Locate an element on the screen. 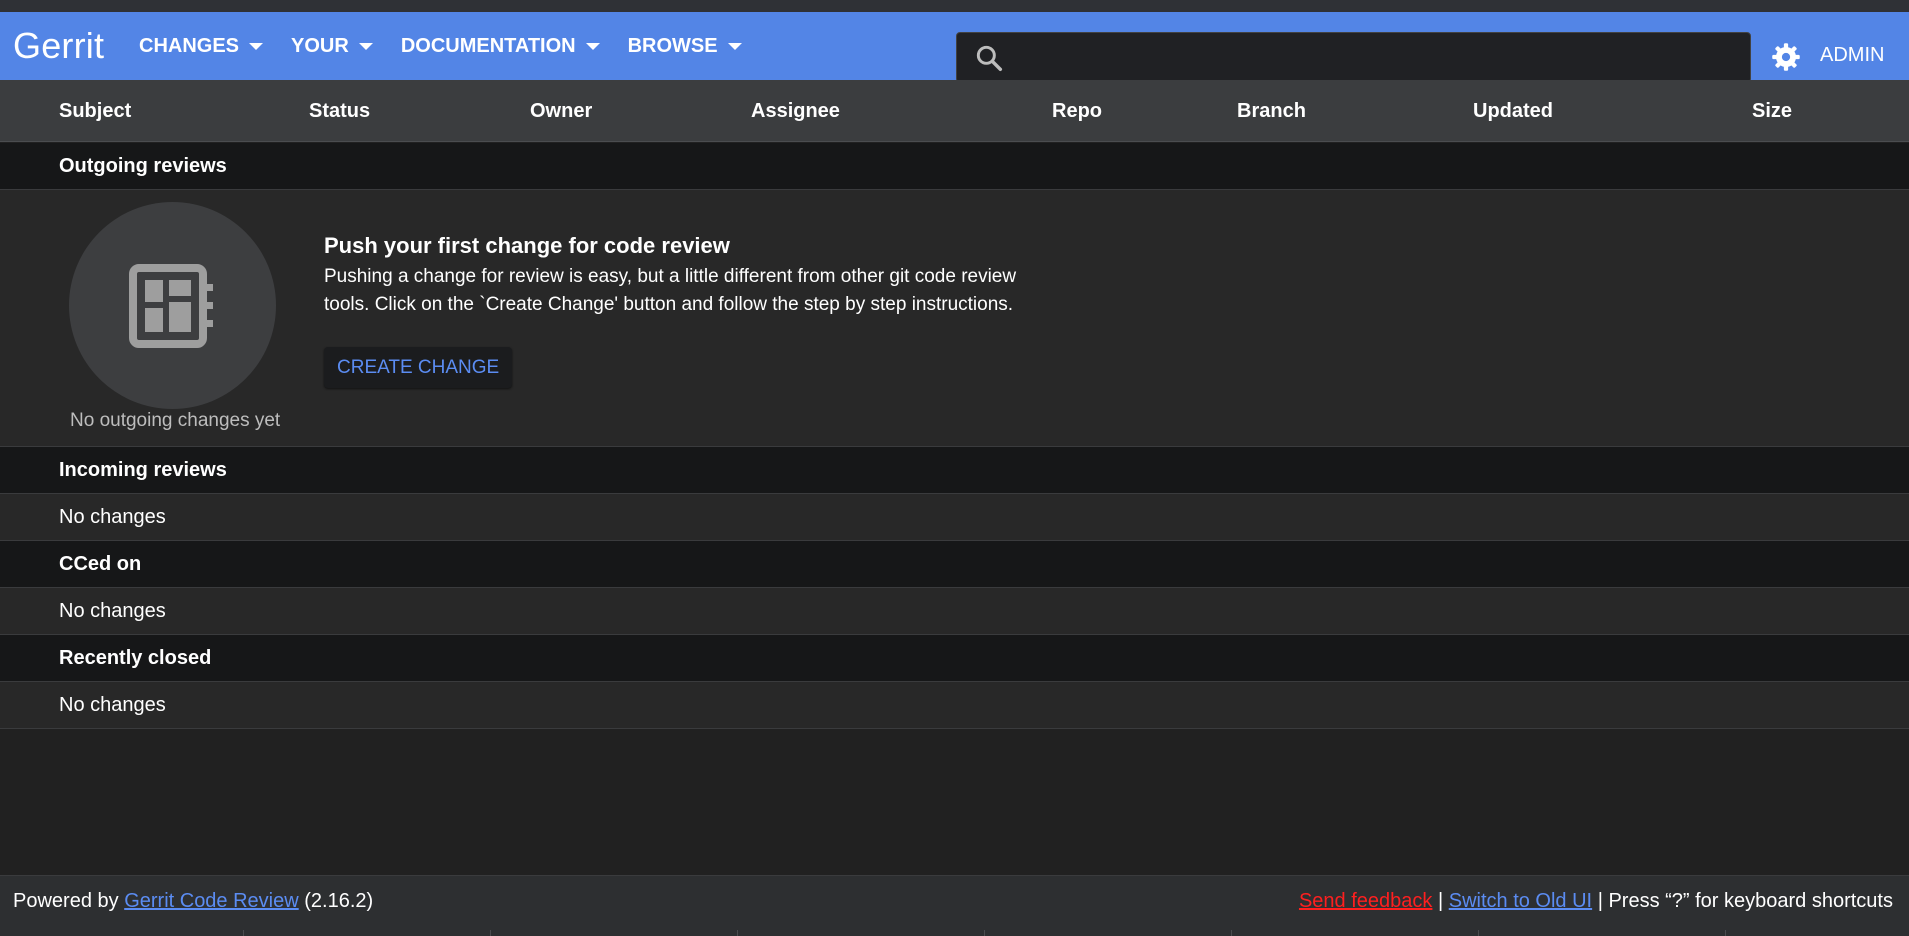  nav-changes: CHANGES is located at coordinates (201, 46).